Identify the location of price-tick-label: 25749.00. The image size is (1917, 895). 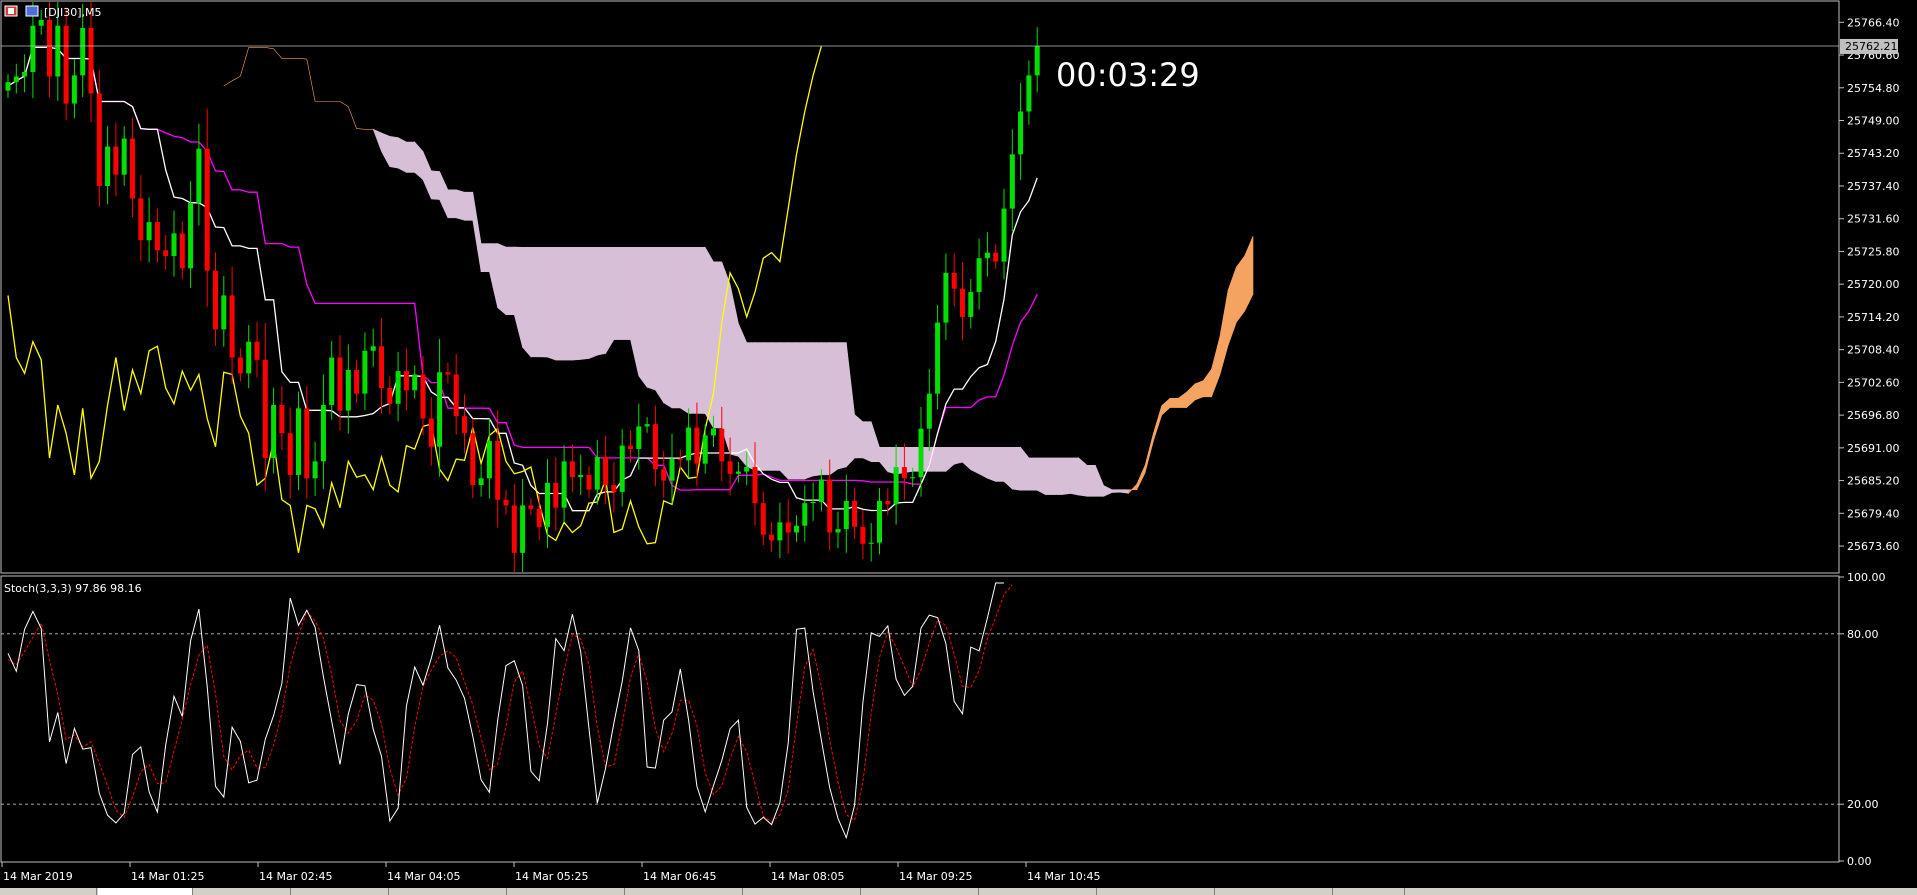
(1873, 121).